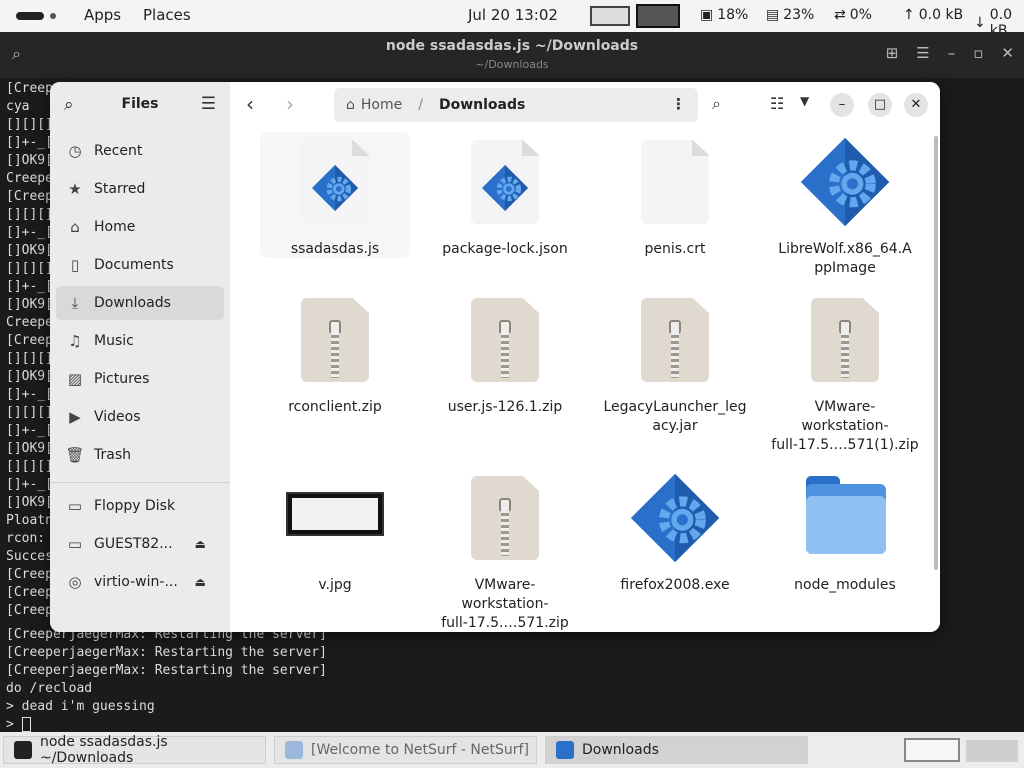 This screenshot has height=768, width=1024. Describe the element at coordinates (880, 105) in the screenshot. I see `maximize-icon: □` at that location.